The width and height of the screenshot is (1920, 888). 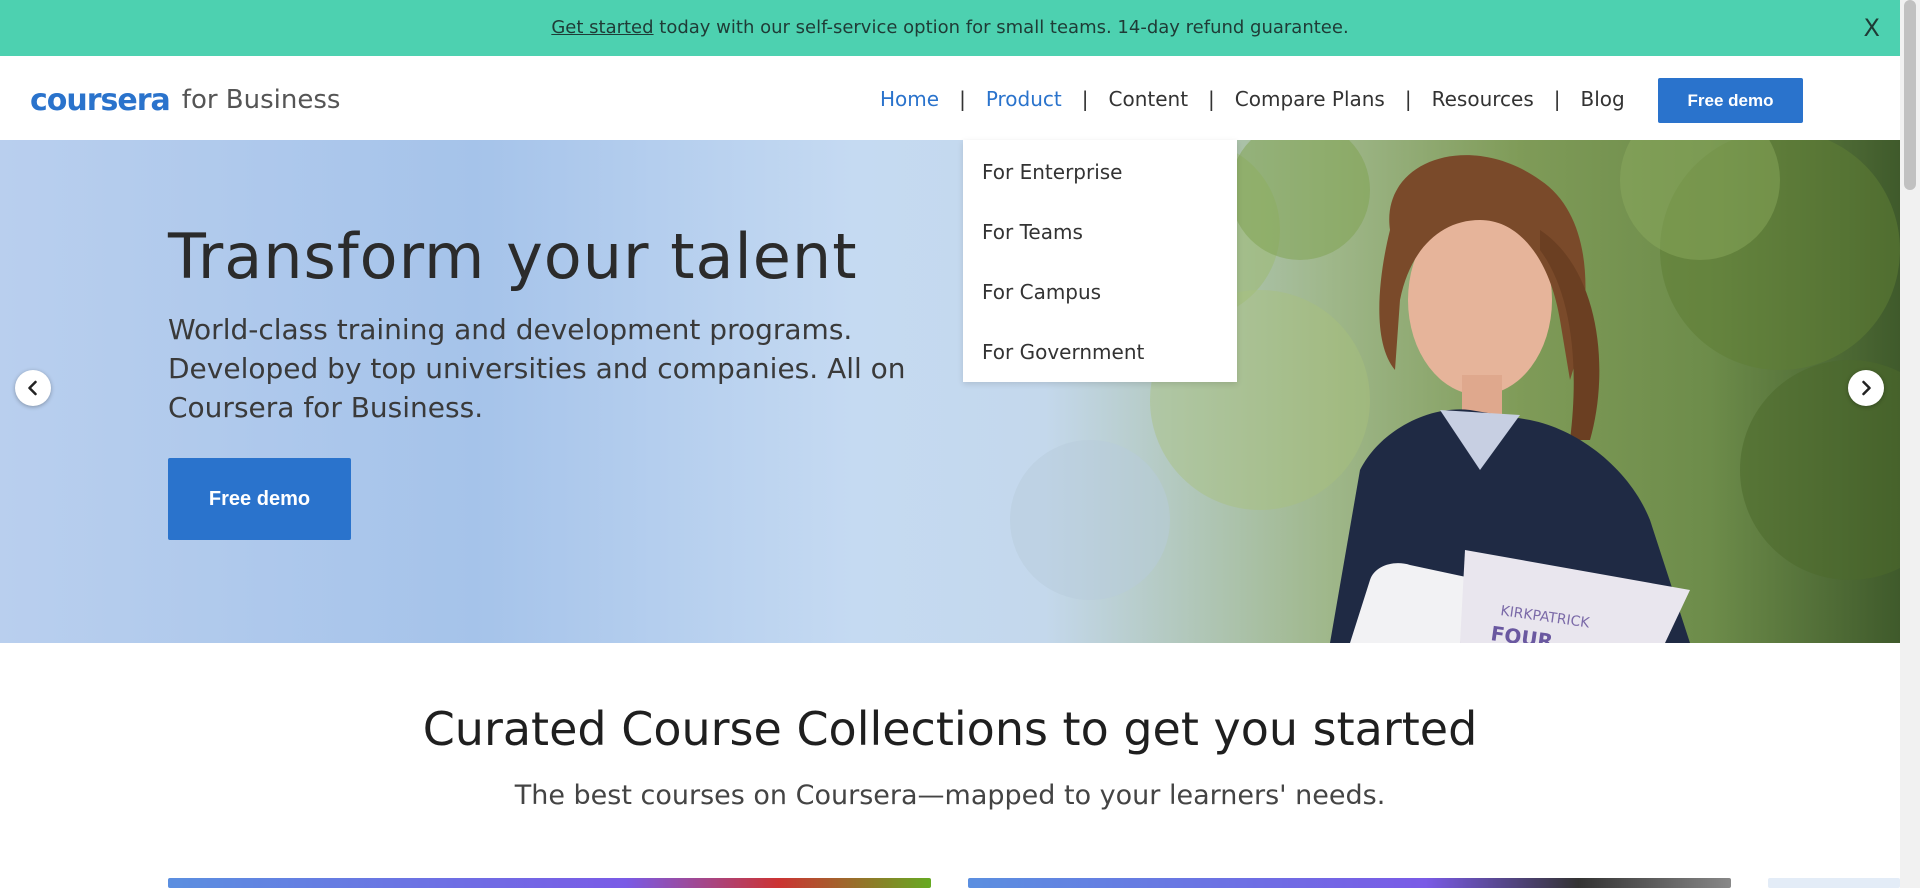 What do you see at coordinates (100, 100) in the screenshot?
I see `coursera-logo: coursera` at bounding box center [100, 100].